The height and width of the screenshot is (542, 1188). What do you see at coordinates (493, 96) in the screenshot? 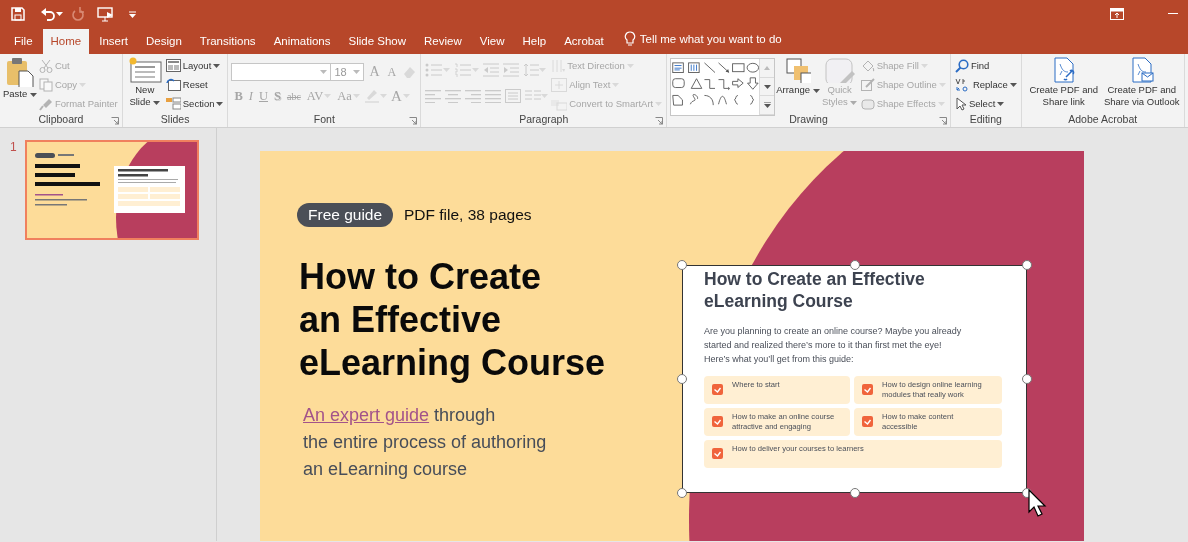
I see `justify-icon` at bounding box center [493, 96].